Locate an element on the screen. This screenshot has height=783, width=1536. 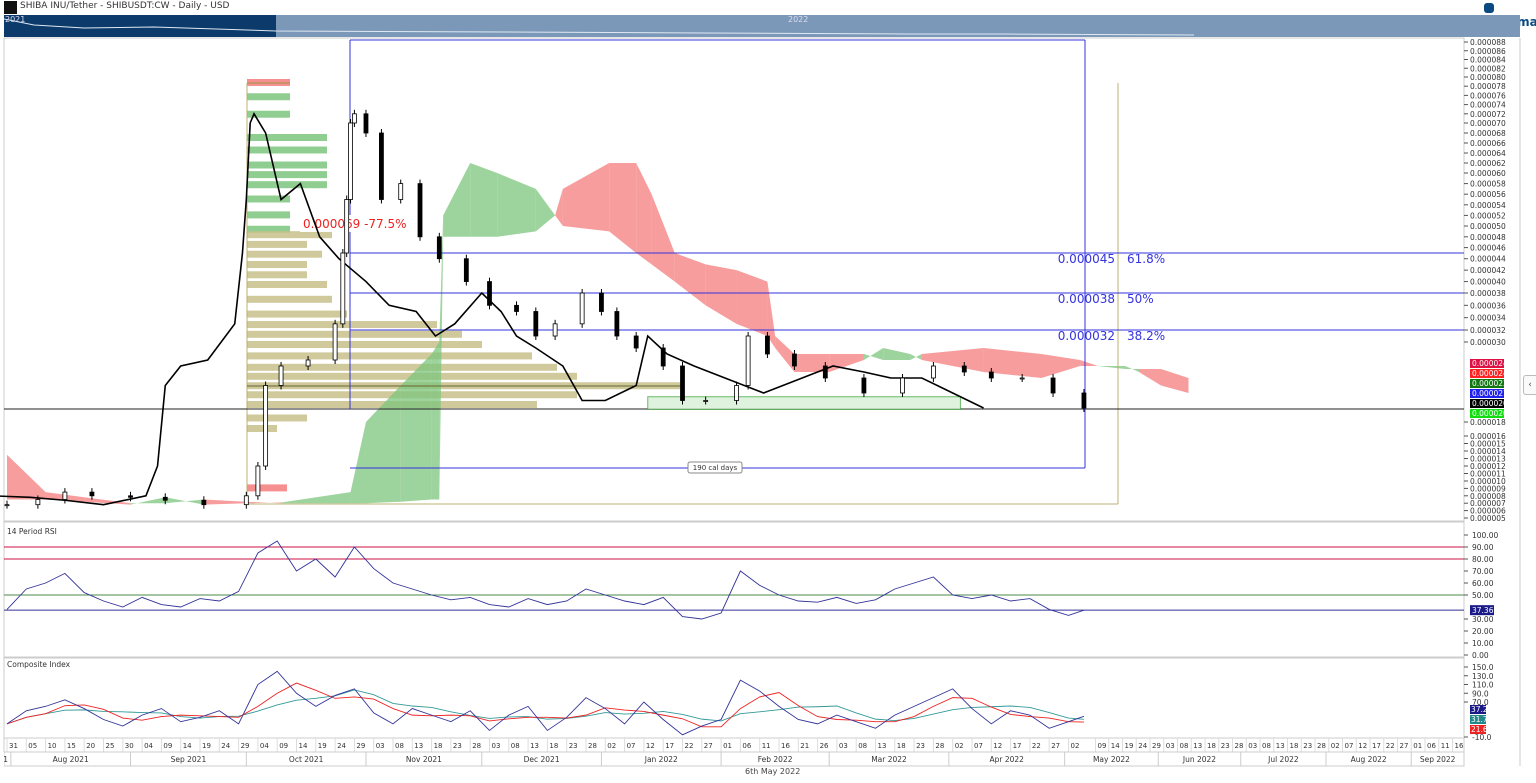
day-label: 22 is located at coordinates (689, 746).